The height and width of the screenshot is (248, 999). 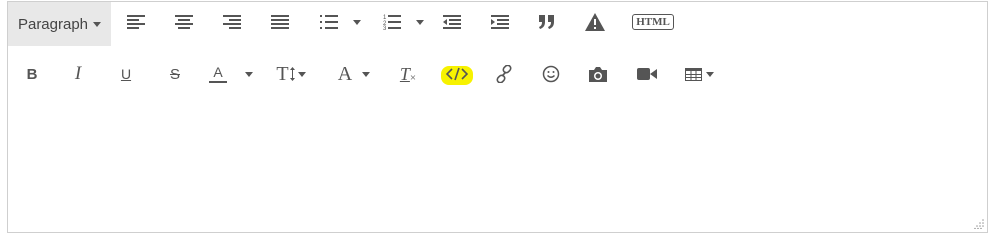 I want to click on font-color-options-button, so click(x=249, y=74).